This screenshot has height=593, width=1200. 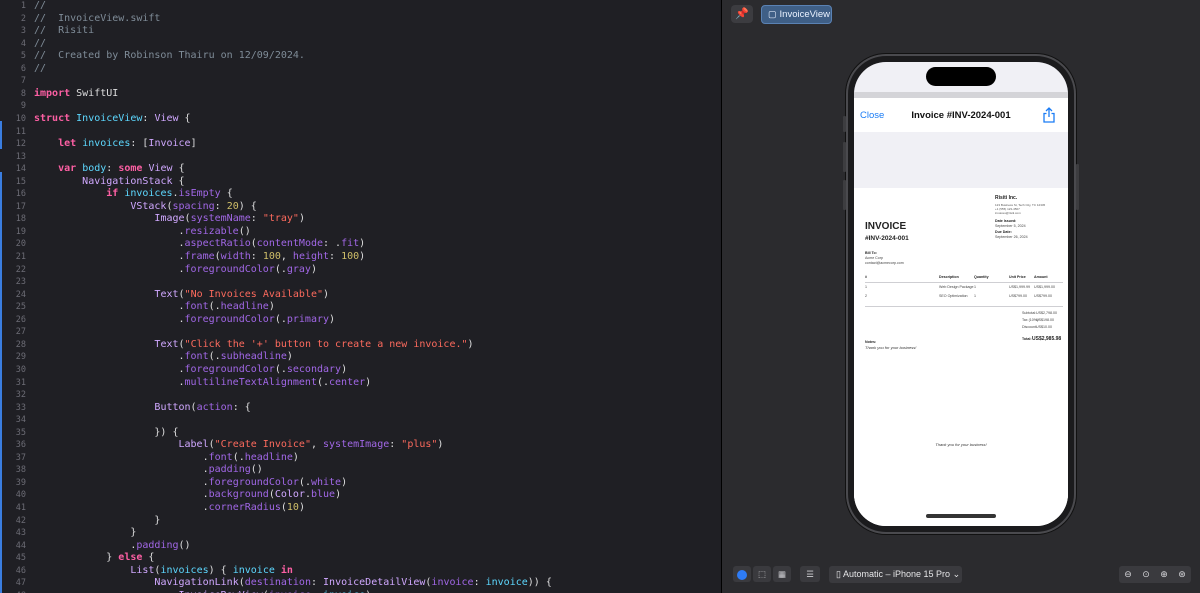 I want to click on bill-to-name: Acme Corp, so click(x=874, y=258).